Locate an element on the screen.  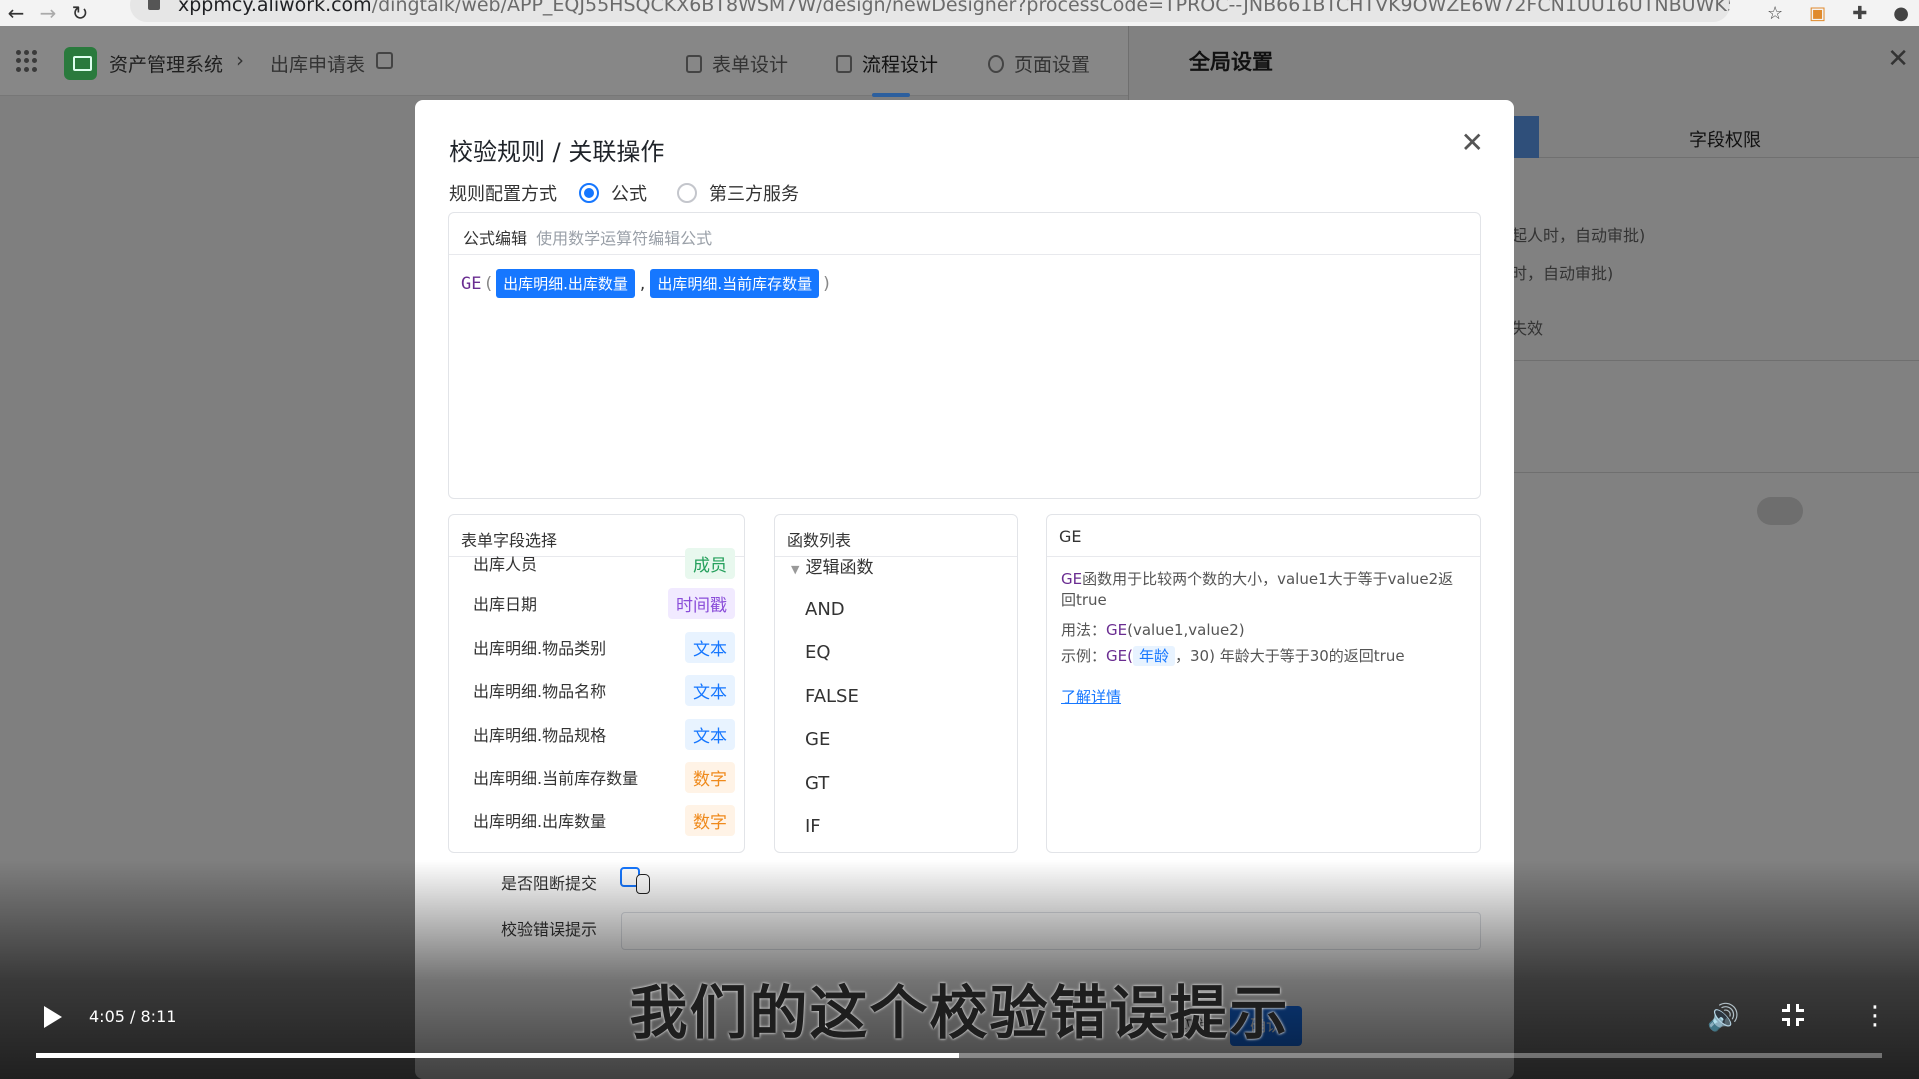
setting-text: 失效 is located at coordinates (1527, 328).